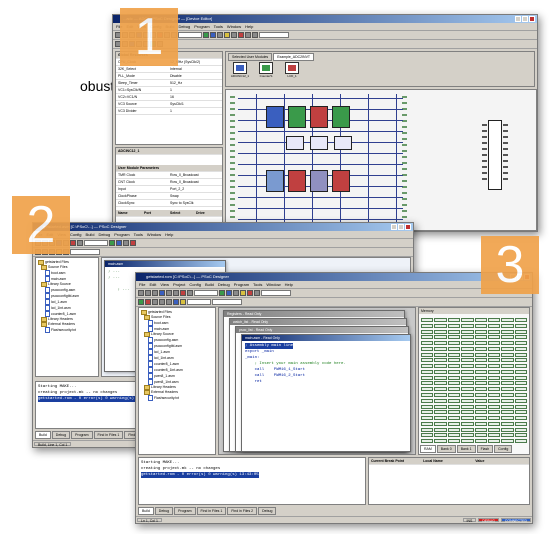 This screenshot has width=549, height=534. Describe the element at coordinates (179, 284) in the screenshot. I see `menu-item-project: Project` at that location.